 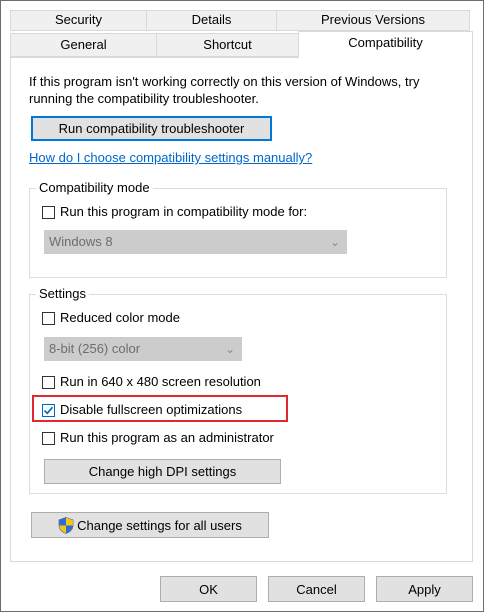 I want to click on res-640-checkbox, so click(x=48, y=382).